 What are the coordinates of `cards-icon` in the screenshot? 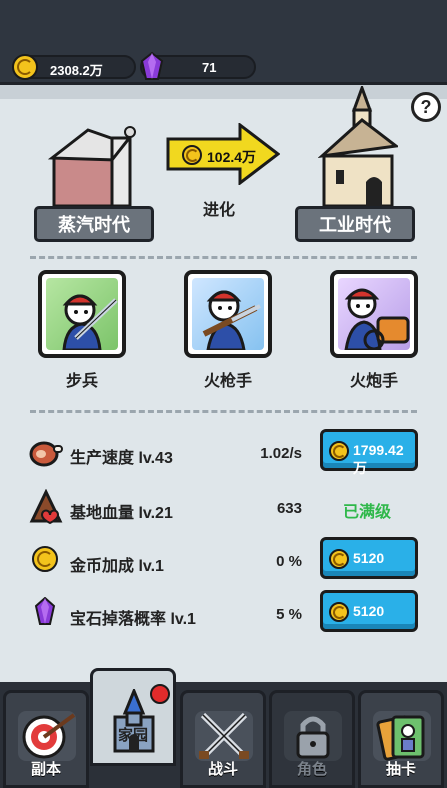 It's located at (402, 736).